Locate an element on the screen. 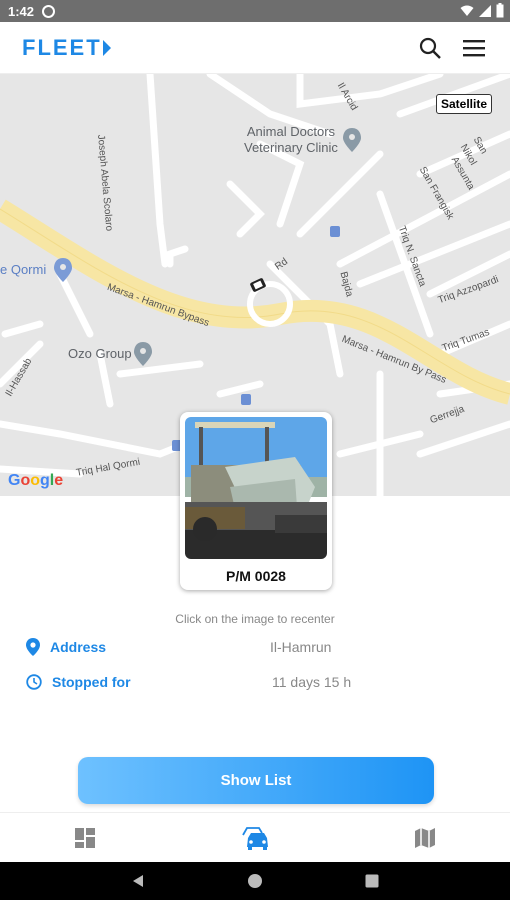 The image size is (510, 900). signal-icon is located at coordinates (485, 10).